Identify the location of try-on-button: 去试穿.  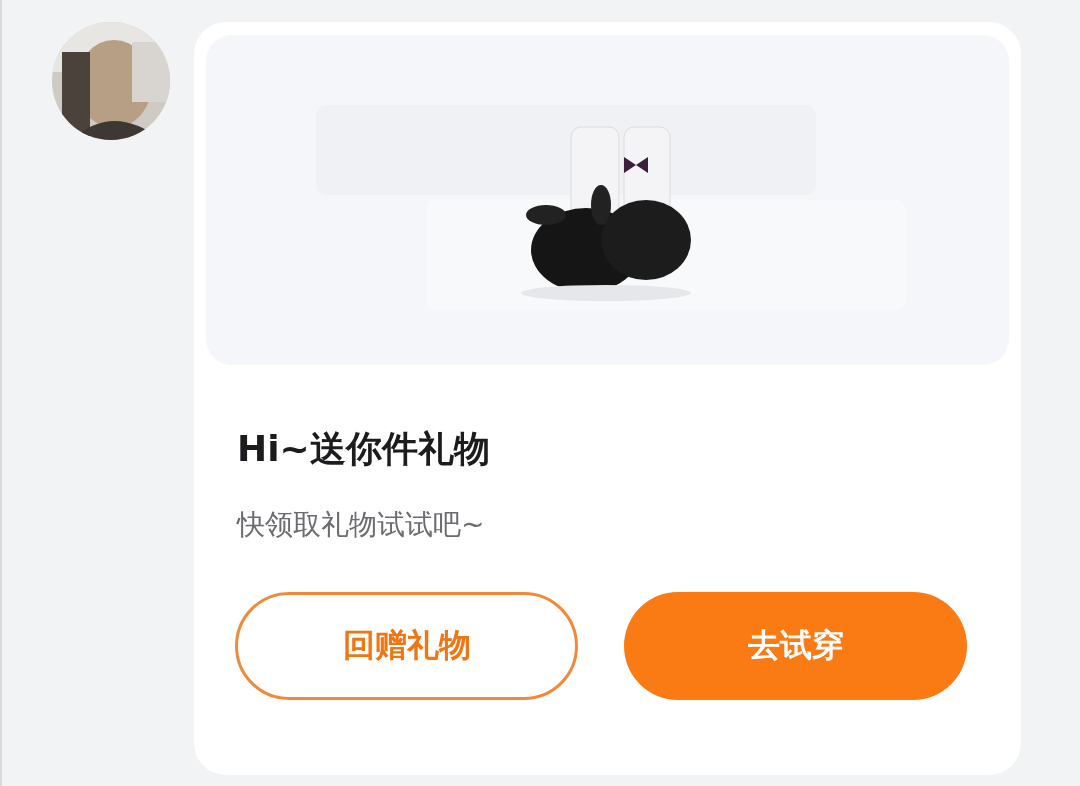
(795, 646).